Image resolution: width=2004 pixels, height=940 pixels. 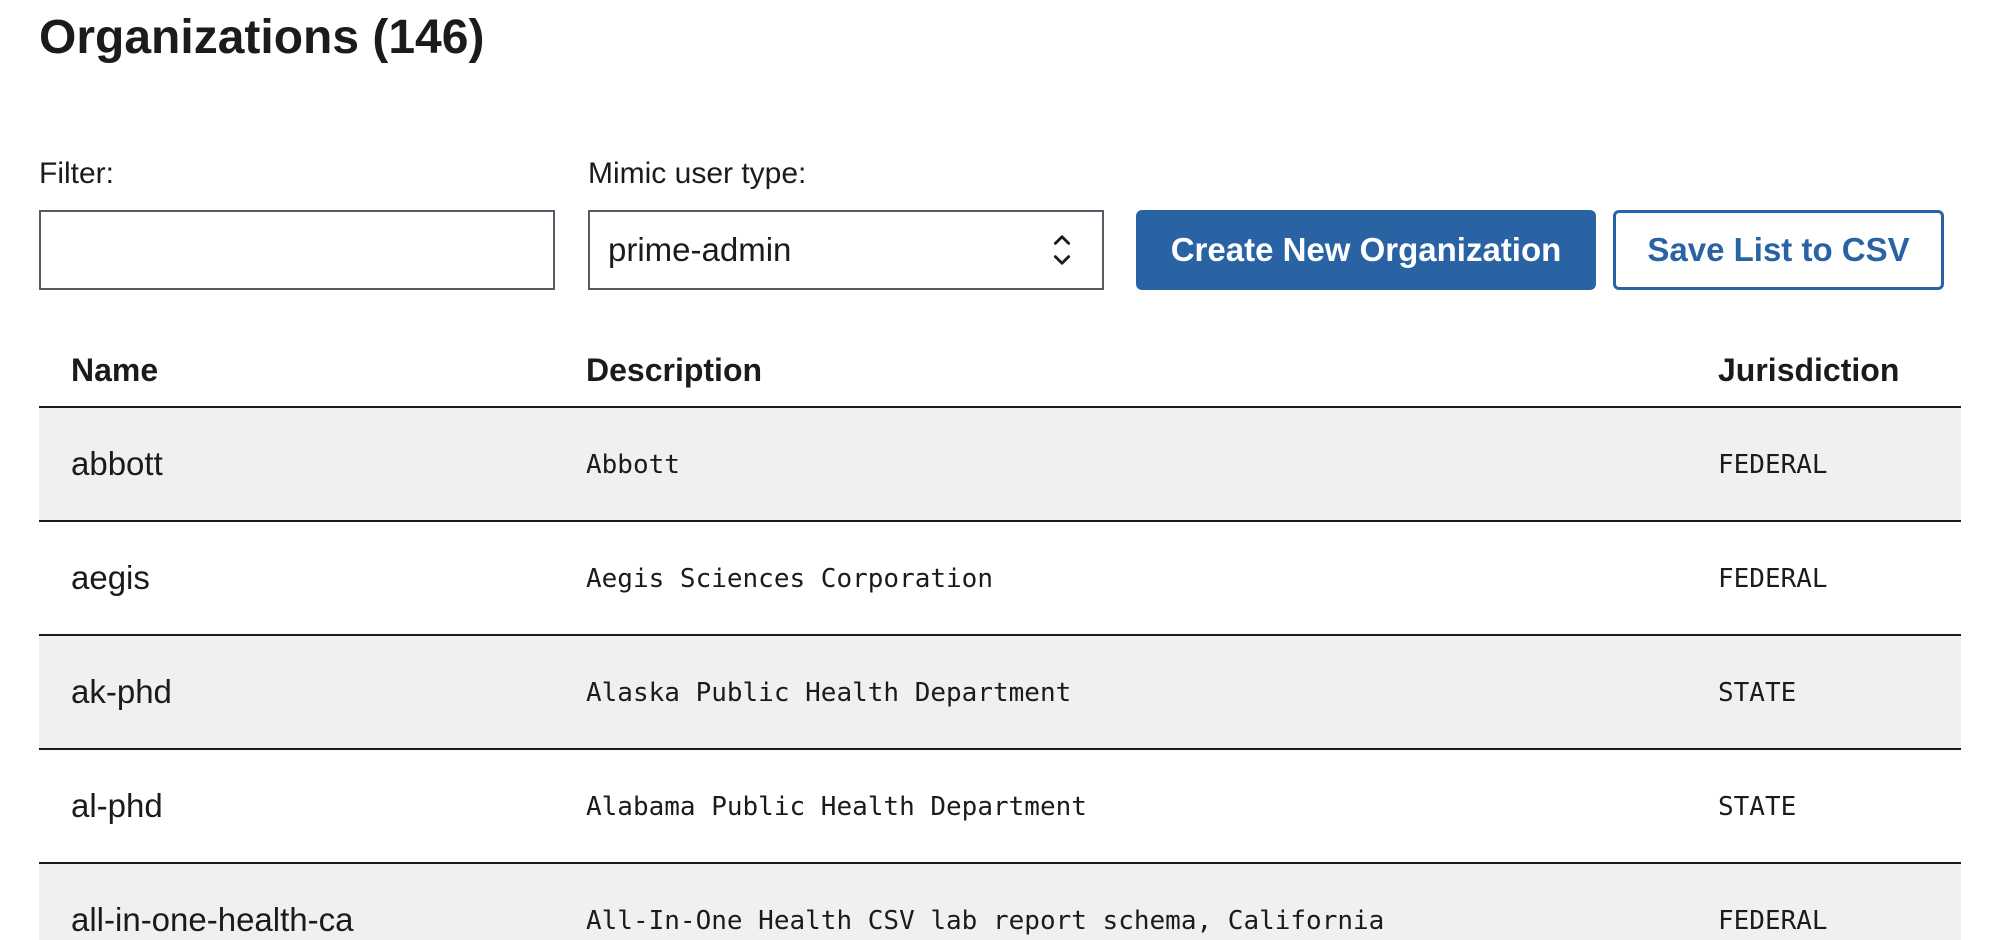 What do you see at coordinates (76, 173) in the screenshot?
I see `filter-label: Filter:` at bounding box center [76, 173].